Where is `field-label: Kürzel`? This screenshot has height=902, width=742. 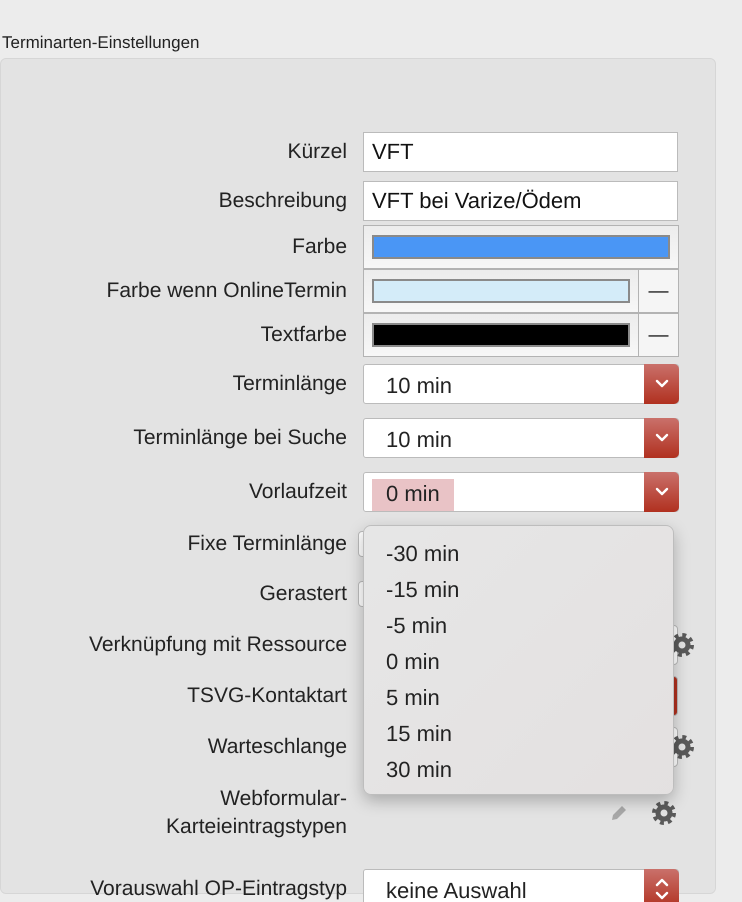 field-label: Kürzel is located at coordinates (316, 151).